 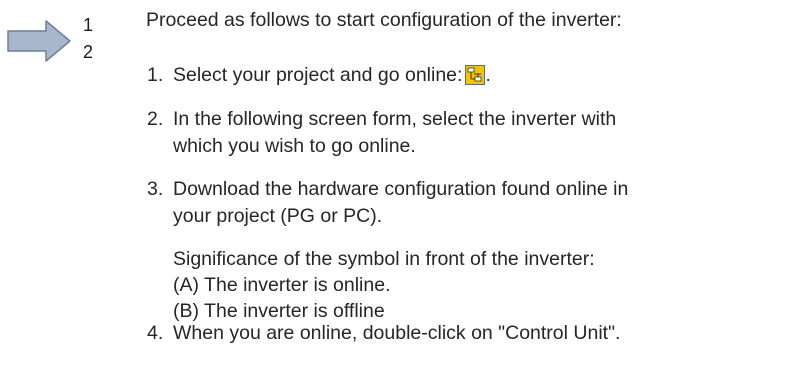 What do you see at coordinates (155, 75) in the screenshot?
I see `step-number: 1.` at bounding box center [155, 75].